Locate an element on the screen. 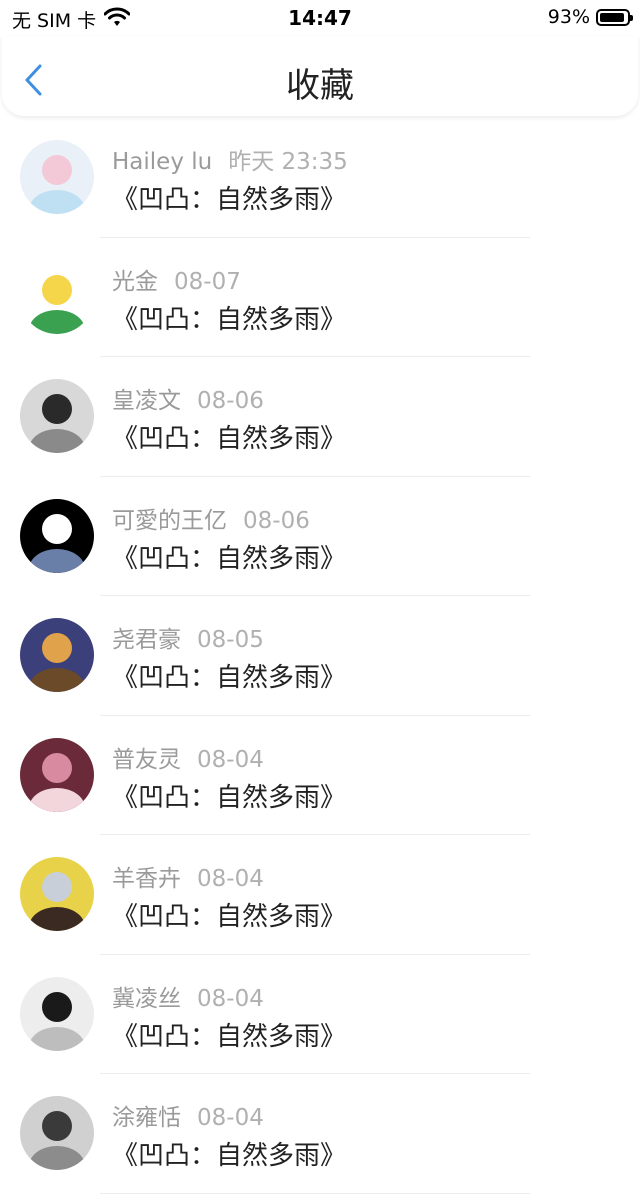 This screenshot has width=640, height=1194. item-header: 光金 08-07 is located at coordinates (176, 279).